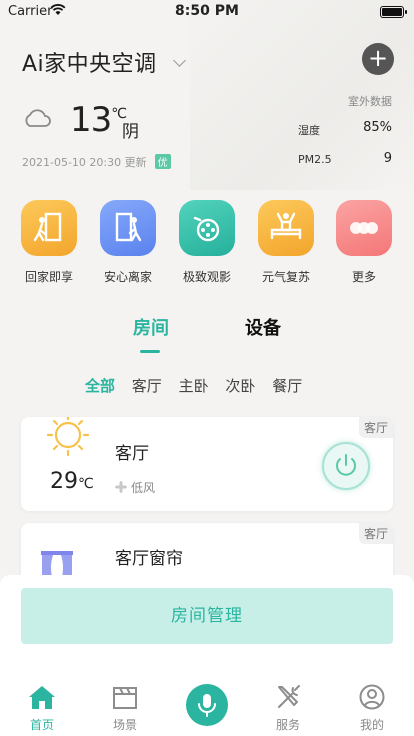 The width and height of the screenshot is (414, 736). Describe the element at coordinates (287, 725) in the screenshot. I see `nav-label: 服务` at that location.